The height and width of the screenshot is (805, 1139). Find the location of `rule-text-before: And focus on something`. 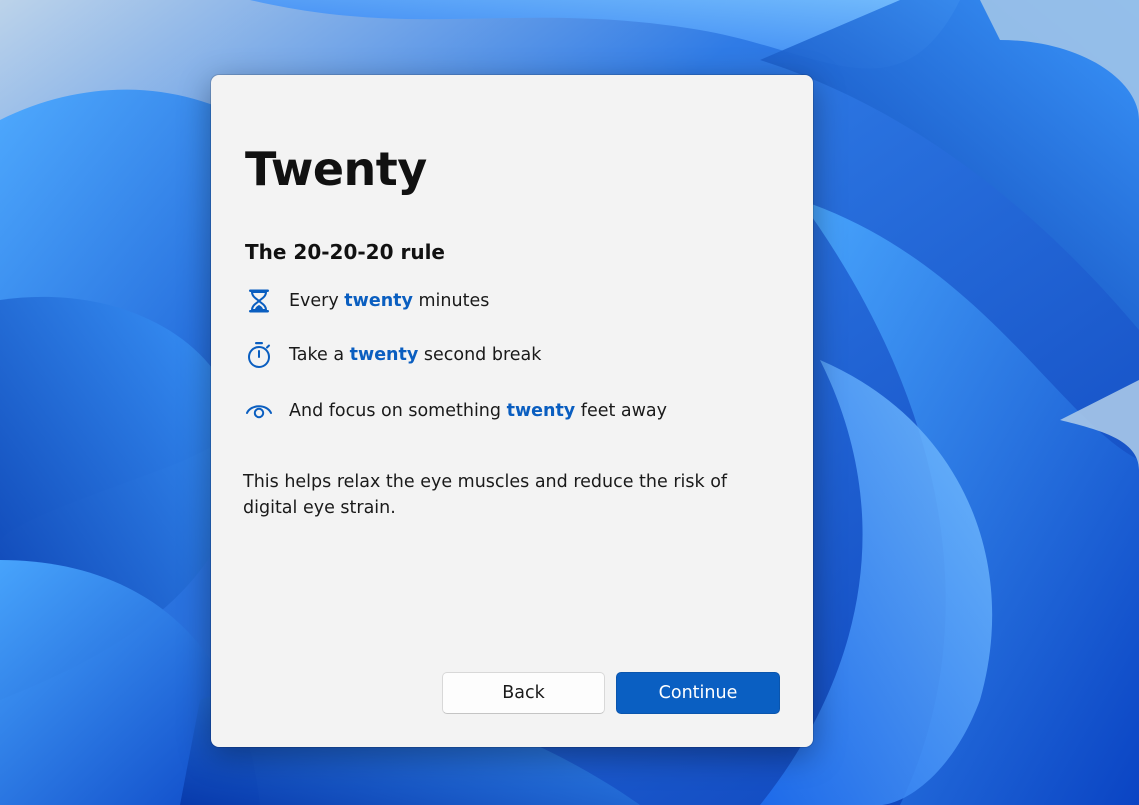

rule-text-before: And focus on something is located at coordinates (398, 411).